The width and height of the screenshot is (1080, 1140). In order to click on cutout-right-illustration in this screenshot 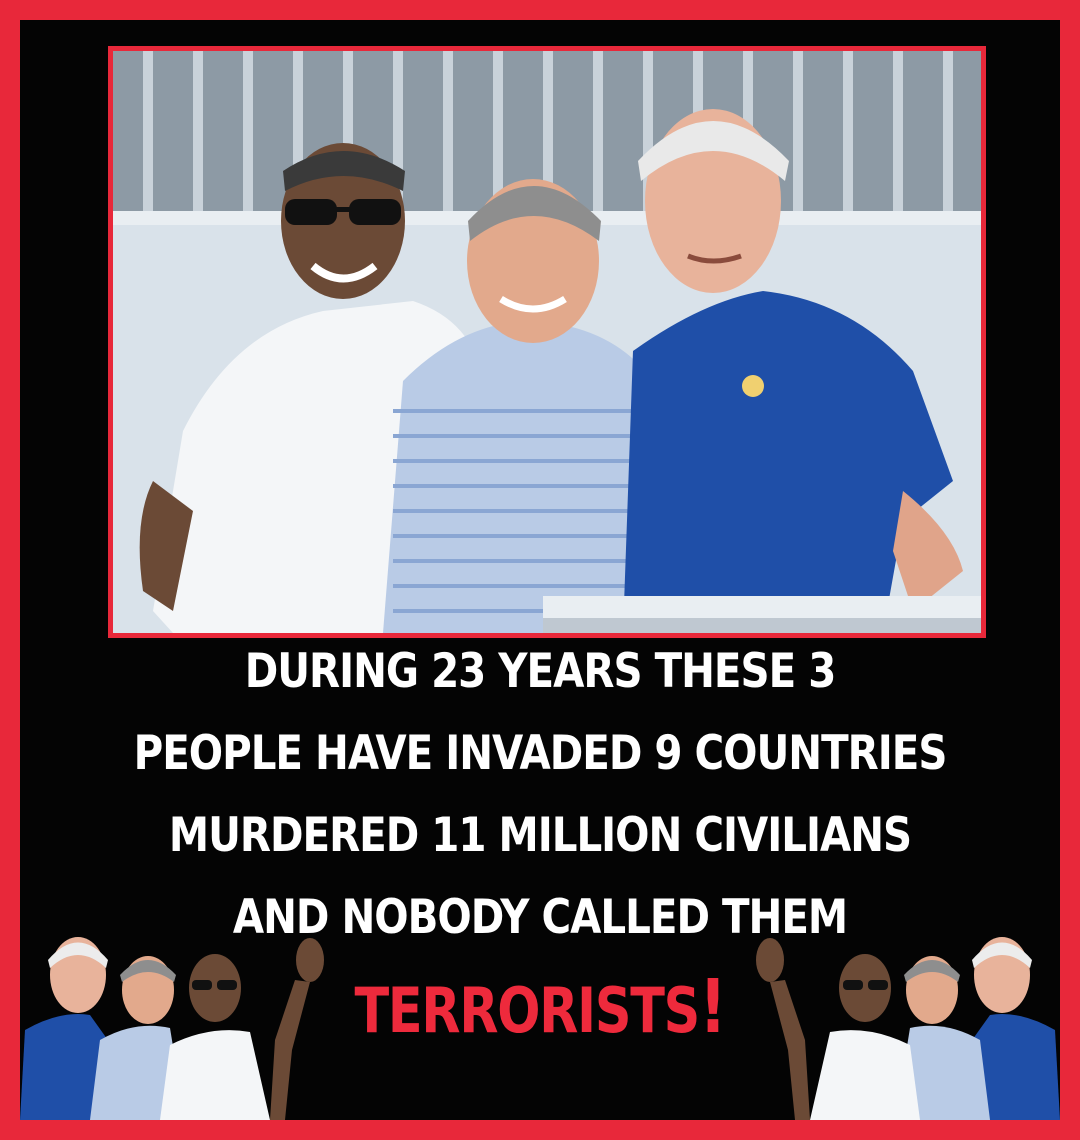, I will do `click(908, 1028)`.